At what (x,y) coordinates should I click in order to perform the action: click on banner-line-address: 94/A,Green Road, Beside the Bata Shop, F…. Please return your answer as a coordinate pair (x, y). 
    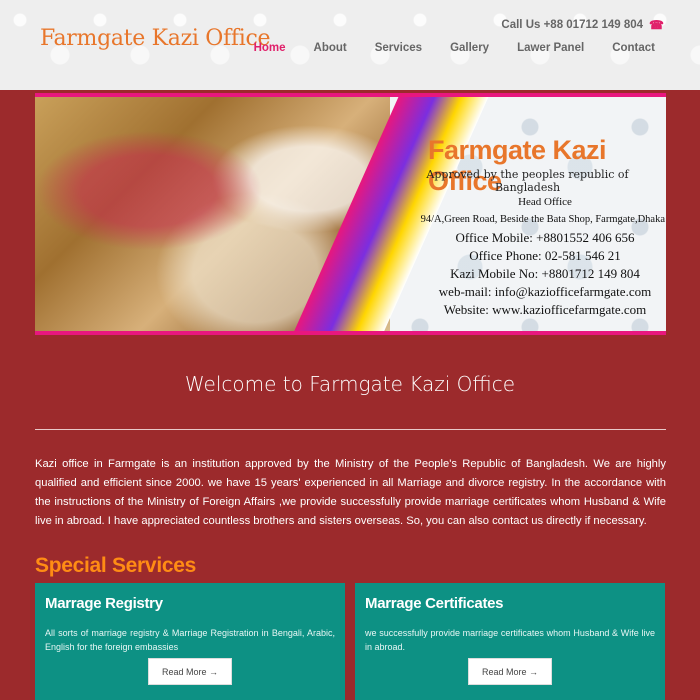
    Looking at the image, I should click on (542, 219).